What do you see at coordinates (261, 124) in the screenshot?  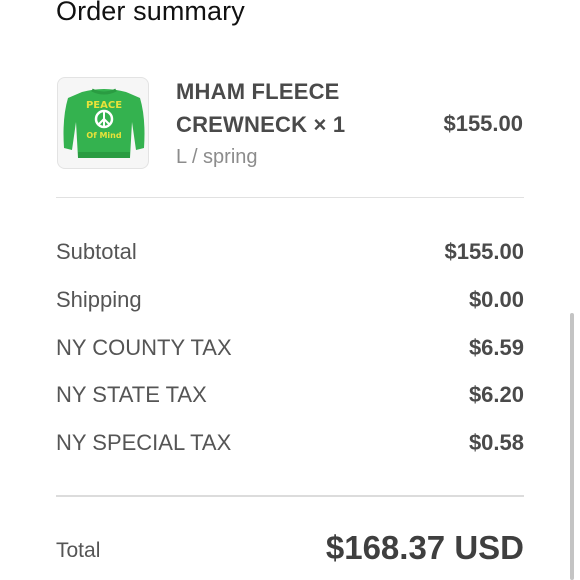 I see `product-name-line-2: CREWNECK × 1` at bounding box center [261, 124].